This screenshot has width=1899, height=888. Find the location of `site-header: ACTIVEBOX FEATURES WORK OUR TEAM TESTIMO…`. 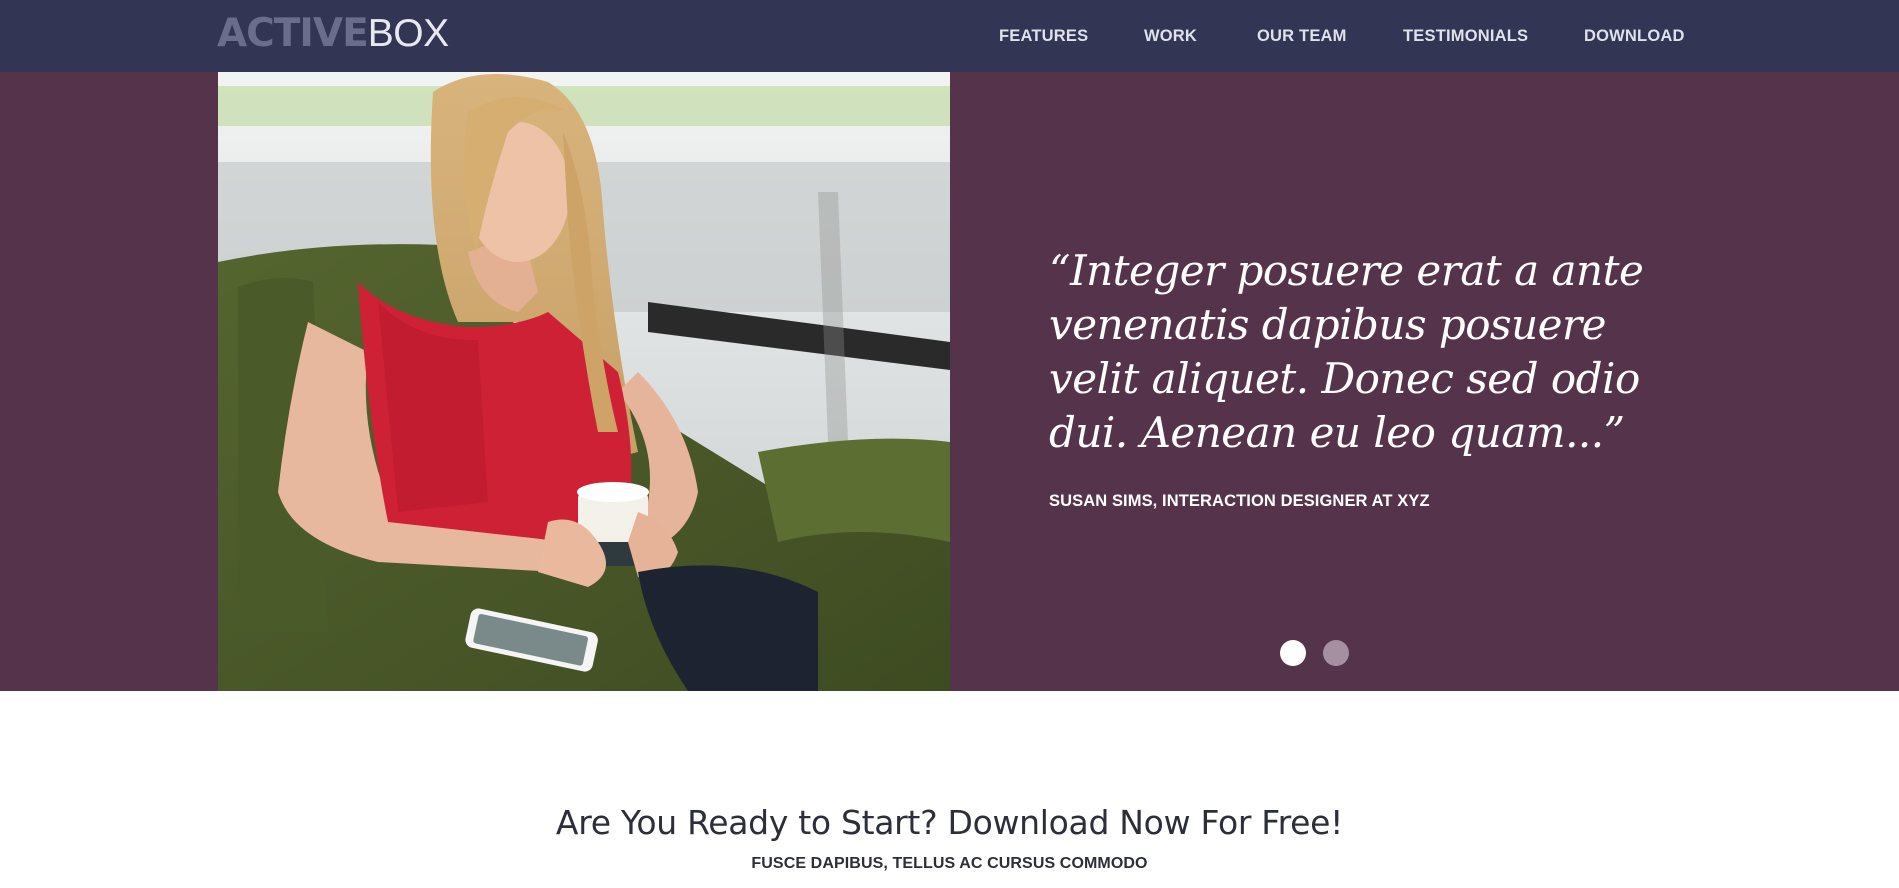

site-header: ACTIVEBOX FEATURES WORK OUR TEAM TESTIMO… is located at coordinates (949, 36).